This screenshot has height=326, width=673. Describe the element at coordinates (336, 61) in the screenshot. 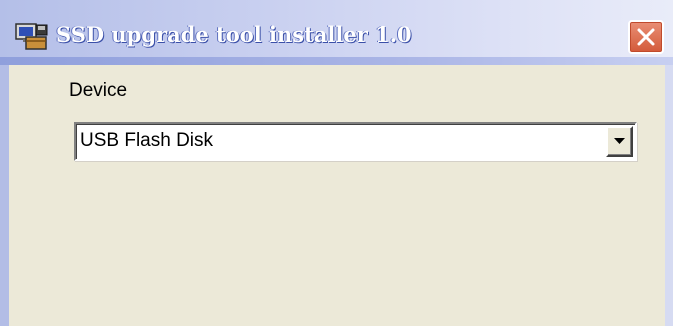

I see `title-bar-edge` at that location.